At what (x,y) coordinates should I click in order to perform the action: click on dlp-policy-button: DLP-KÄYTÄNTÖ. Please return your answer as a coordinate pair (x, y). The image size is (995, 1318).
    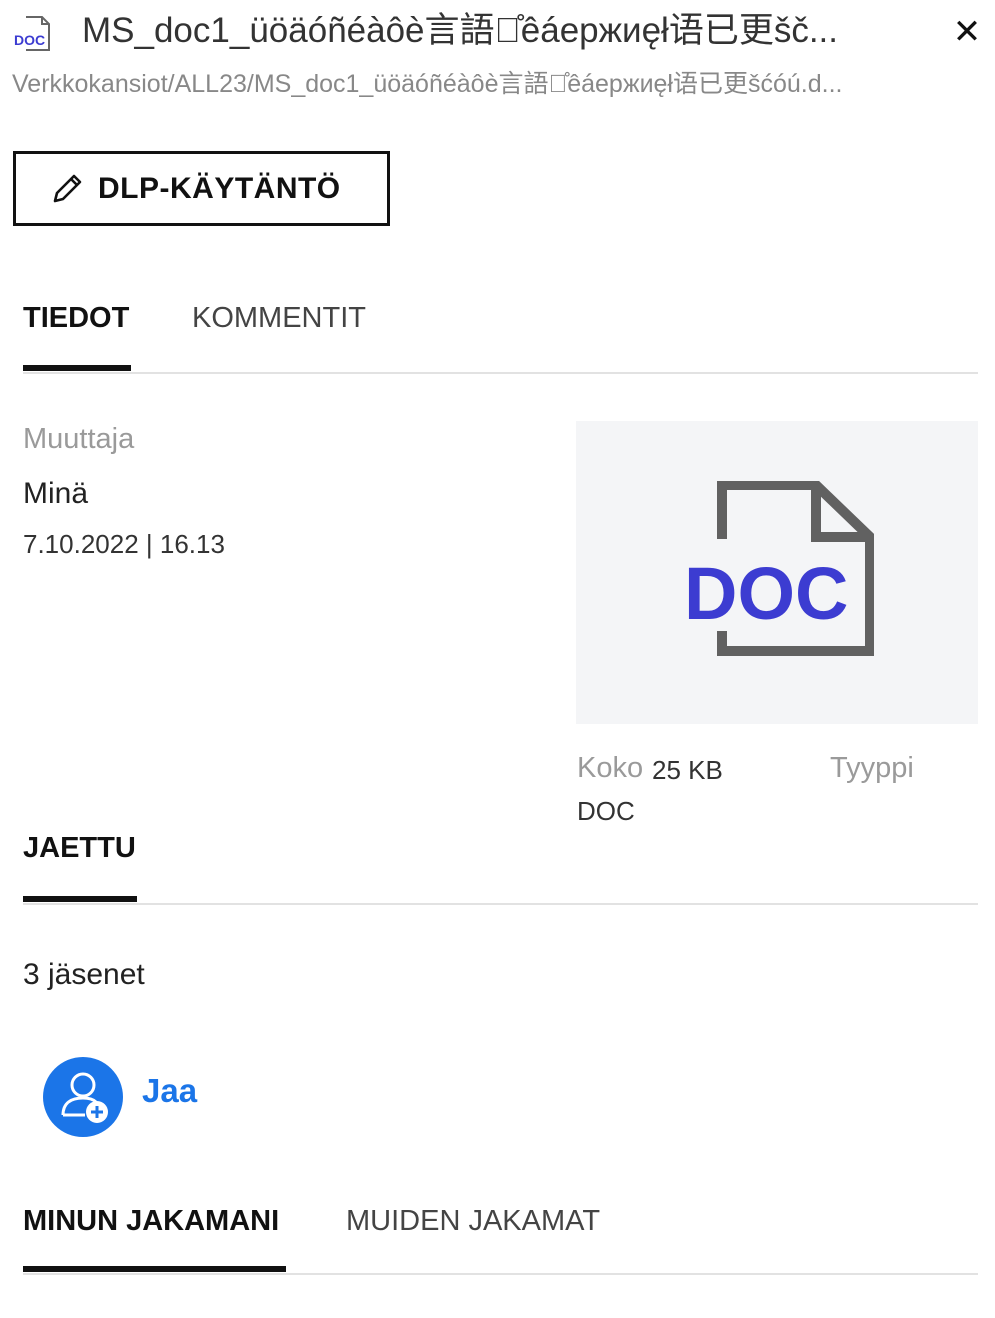
    Looking at the image, I should click on (201, 188).